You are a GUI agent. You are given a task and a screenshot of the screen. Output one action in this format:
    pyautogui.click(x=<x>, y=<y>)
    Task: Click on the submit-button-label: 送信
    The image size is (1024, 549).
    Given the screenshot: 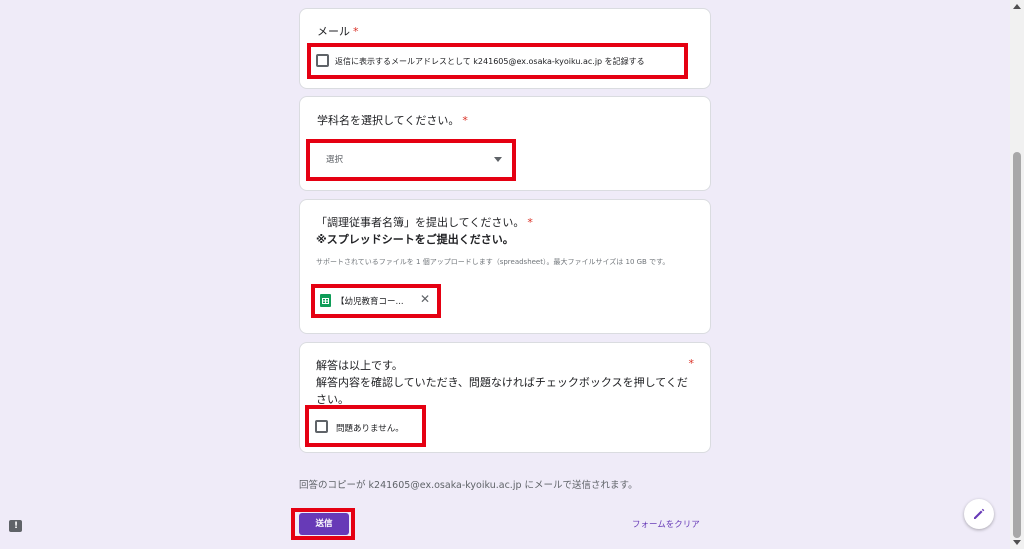 What is the action you would take?
    pyautogui.click(x=324, y=524)
    